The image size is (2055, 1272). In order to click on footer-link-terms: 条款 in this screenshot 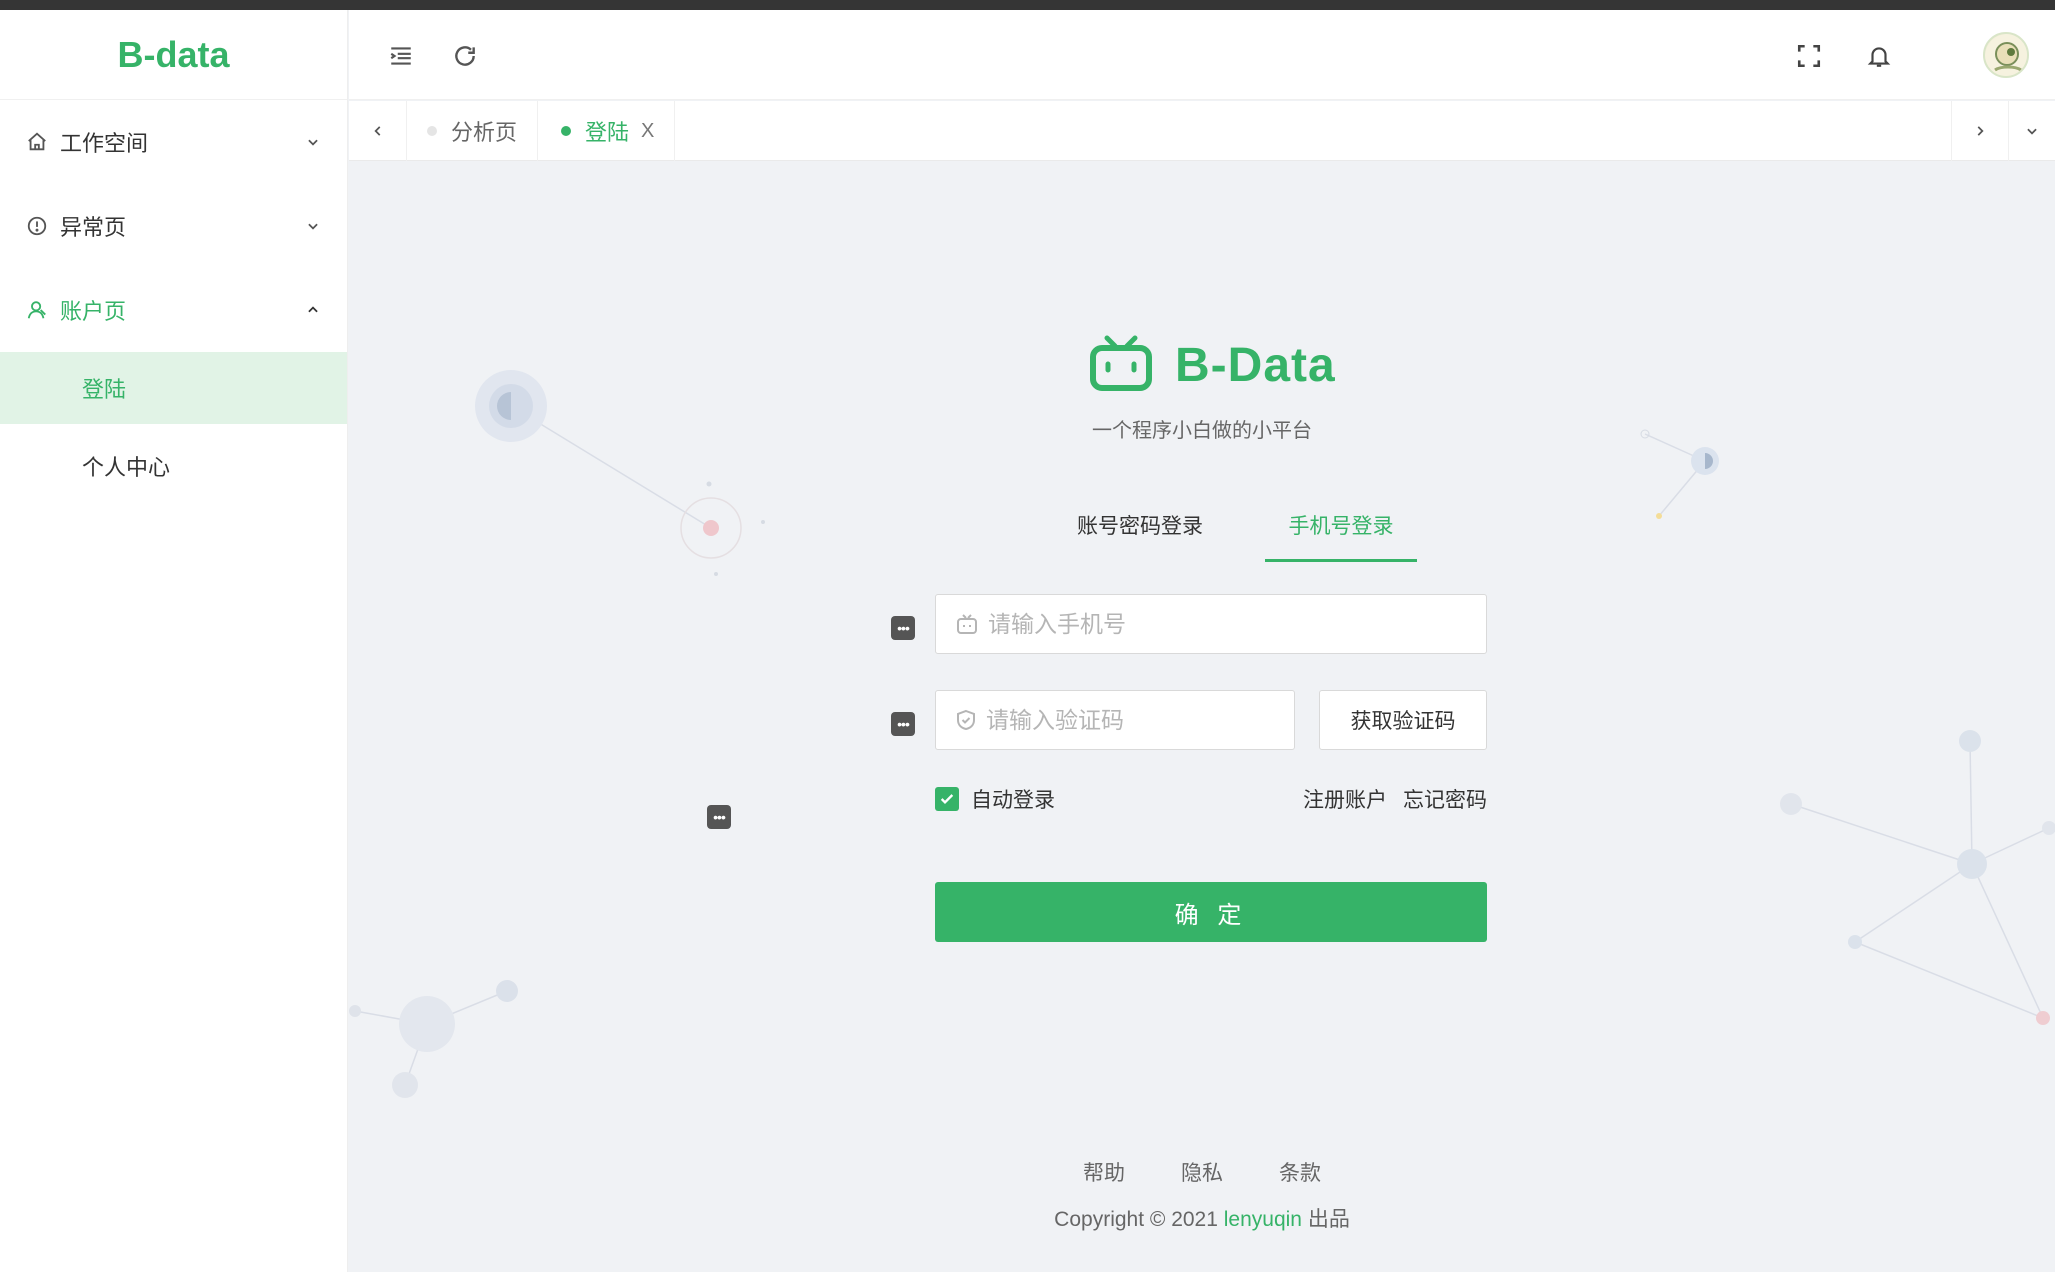, I will do `click(1300, 1172)`.